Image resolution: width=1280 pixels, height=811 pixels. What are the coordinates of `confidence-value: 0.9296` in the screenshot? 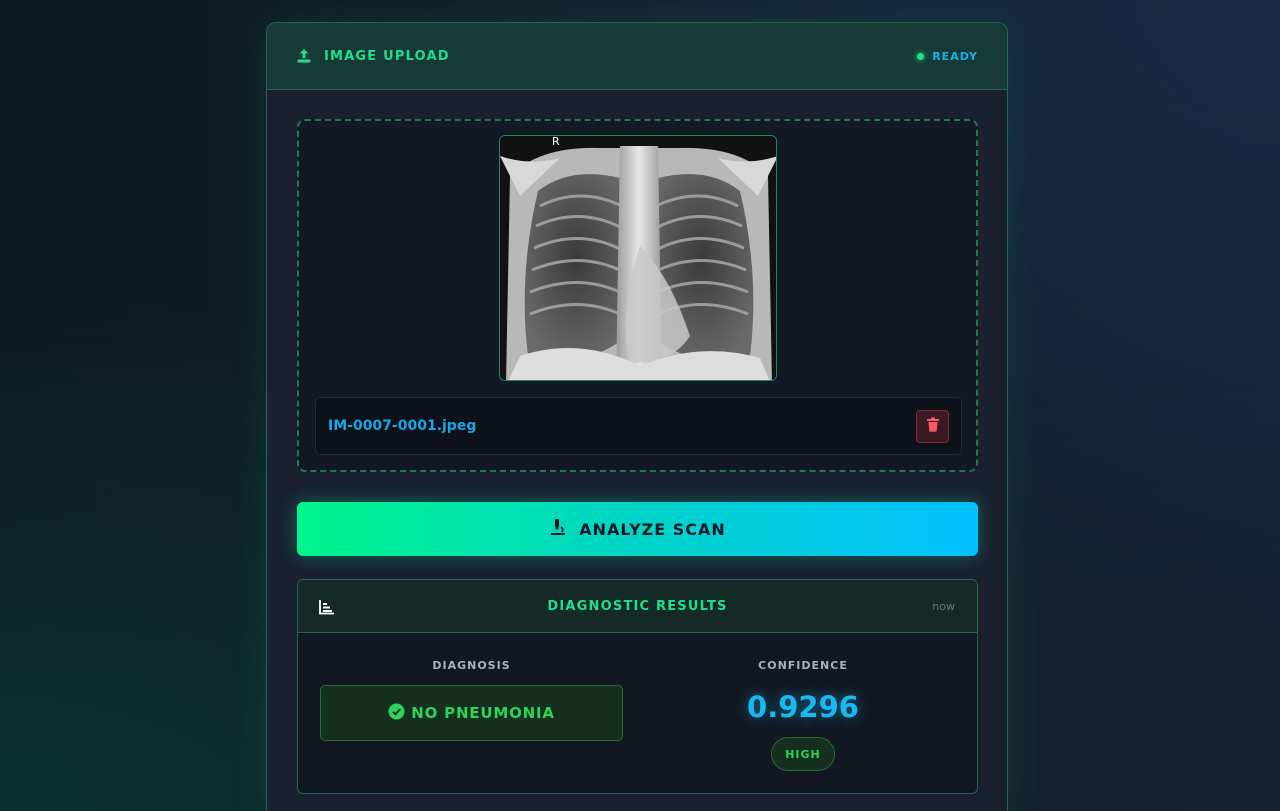 It's located at (803, 707).